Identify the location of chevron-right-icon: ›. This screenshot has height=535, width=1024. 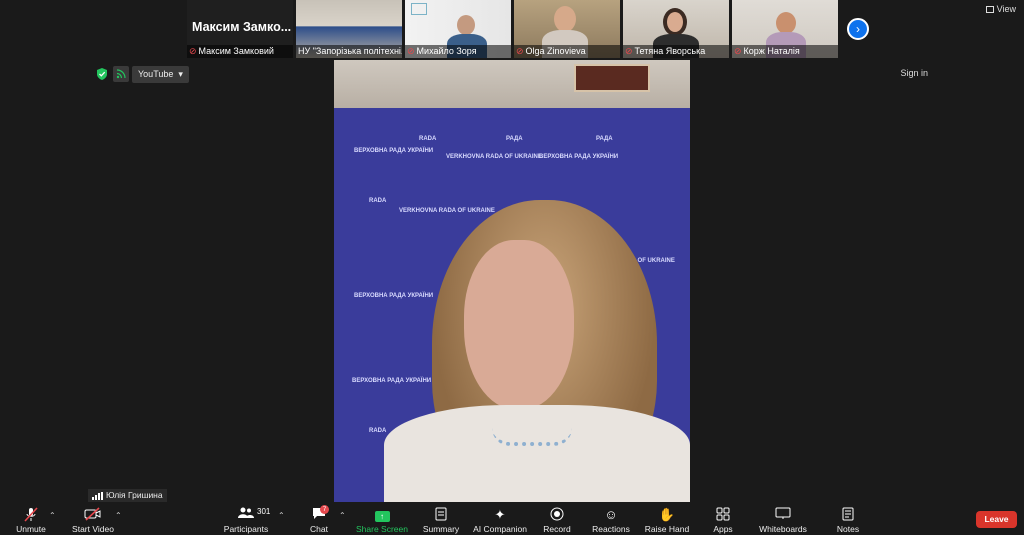
(858, 29).